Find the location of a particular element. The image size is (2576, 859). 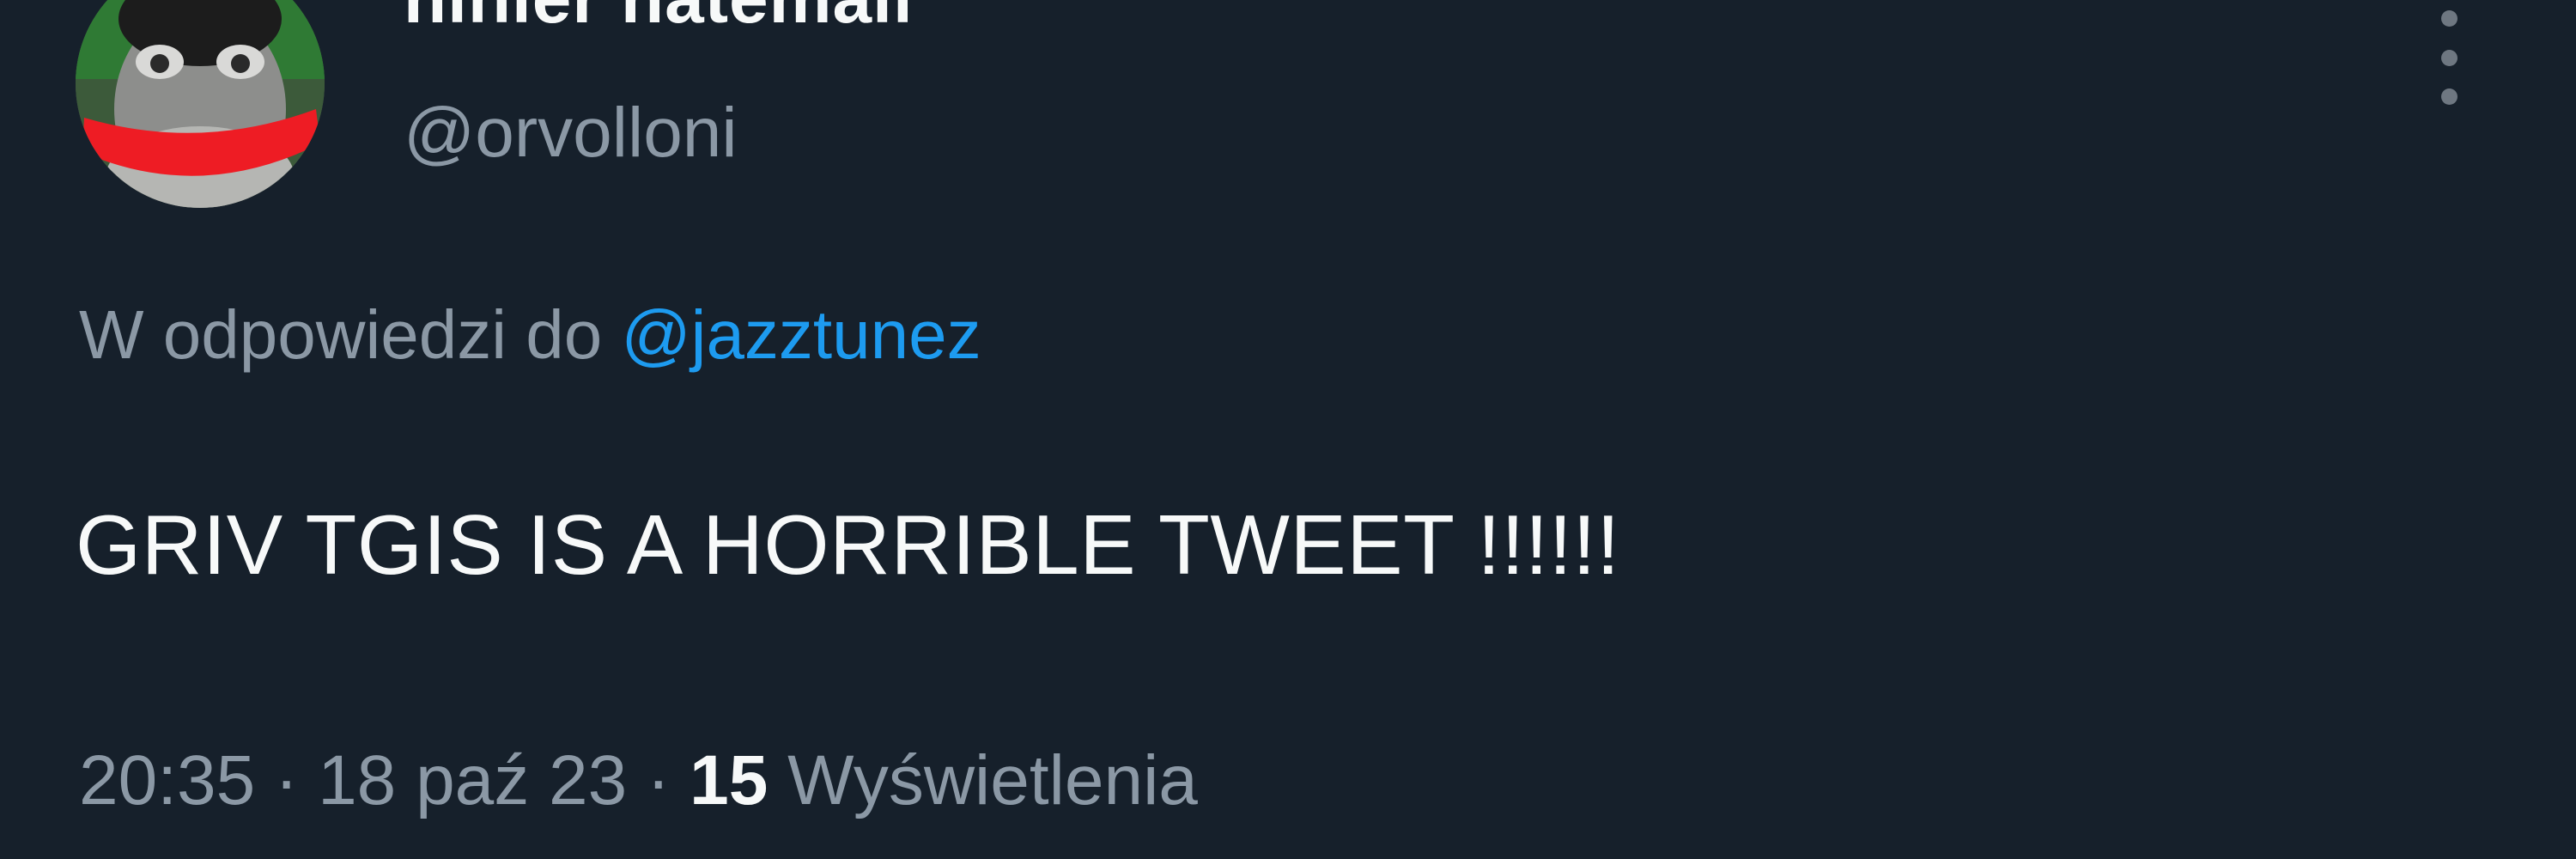

tweet-meta: 20:35 · 18 paź 23 · 15 Wyświetlenia is located at coordinates (638, 781).